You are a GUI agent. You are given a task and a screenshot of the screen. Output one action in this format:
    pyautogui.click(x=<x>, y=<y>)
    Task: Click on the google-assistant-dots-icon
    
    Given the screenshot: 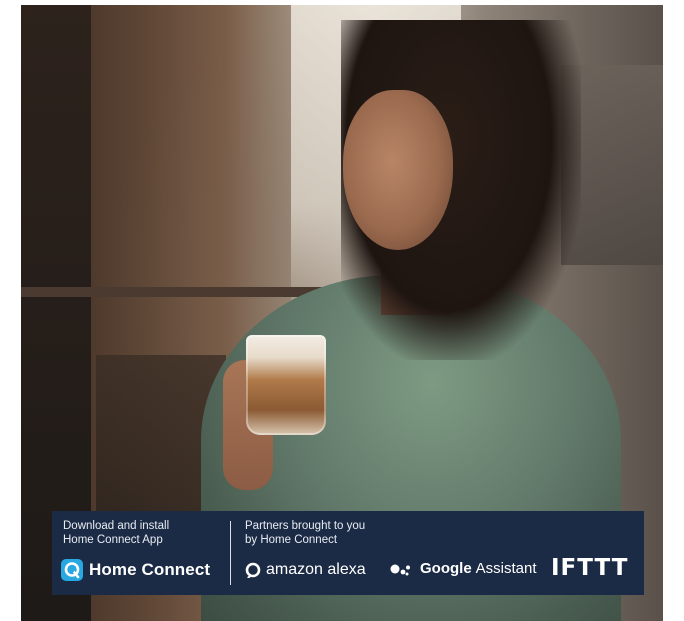 What is the action you would take?
    pyautogui.click(x=400, y=569)
    